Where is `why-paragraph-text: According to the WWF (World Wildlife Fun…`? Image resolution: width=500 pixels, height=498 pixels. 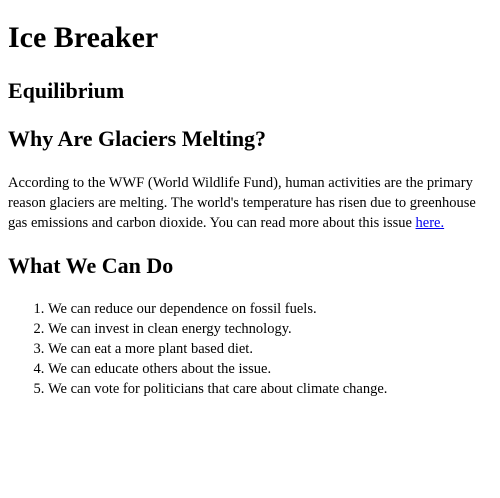
why-paragraph-text: According to the WWF (World Wildlife Fun… is located at coordinates (242, 203).